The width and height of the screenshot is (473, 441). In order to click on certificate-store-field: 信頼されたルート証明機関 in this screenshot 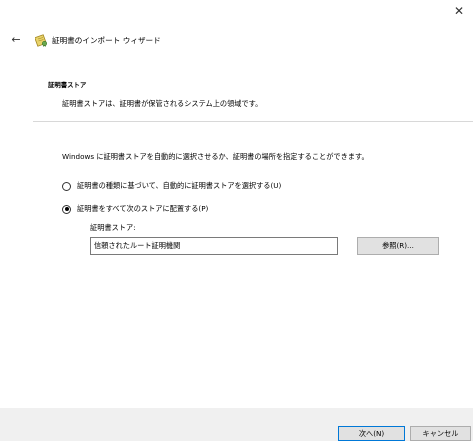, I will do `click(214, 246)`.